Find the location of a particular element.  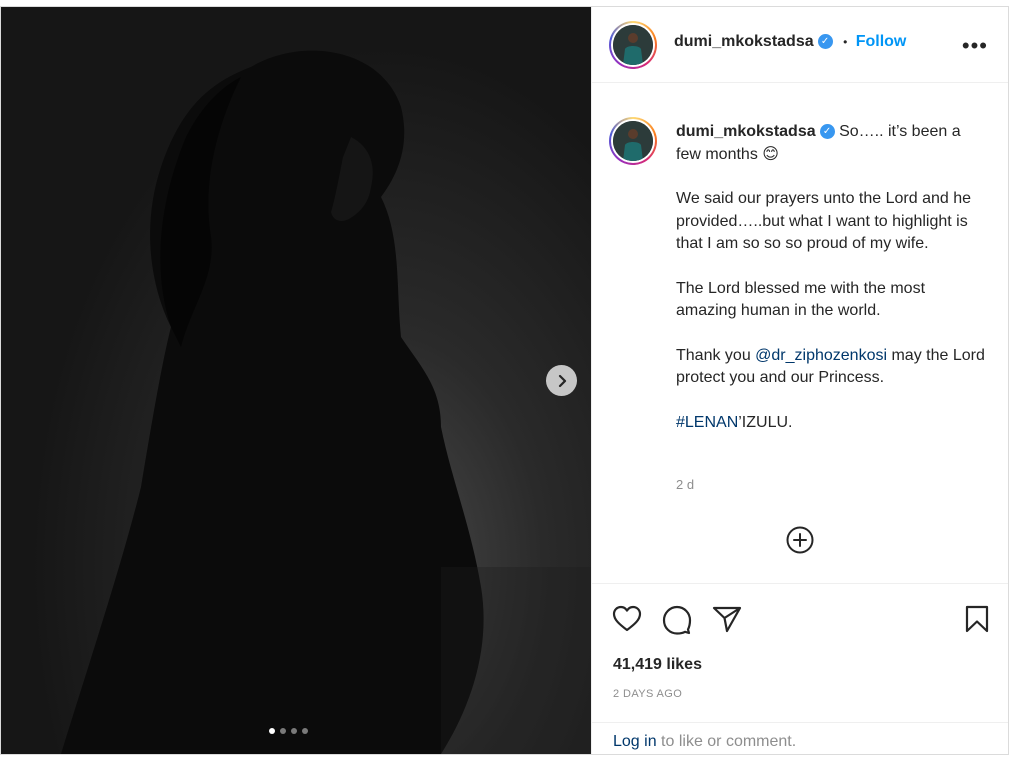

caption-time: 2 d is located at coordinates (685, 484).